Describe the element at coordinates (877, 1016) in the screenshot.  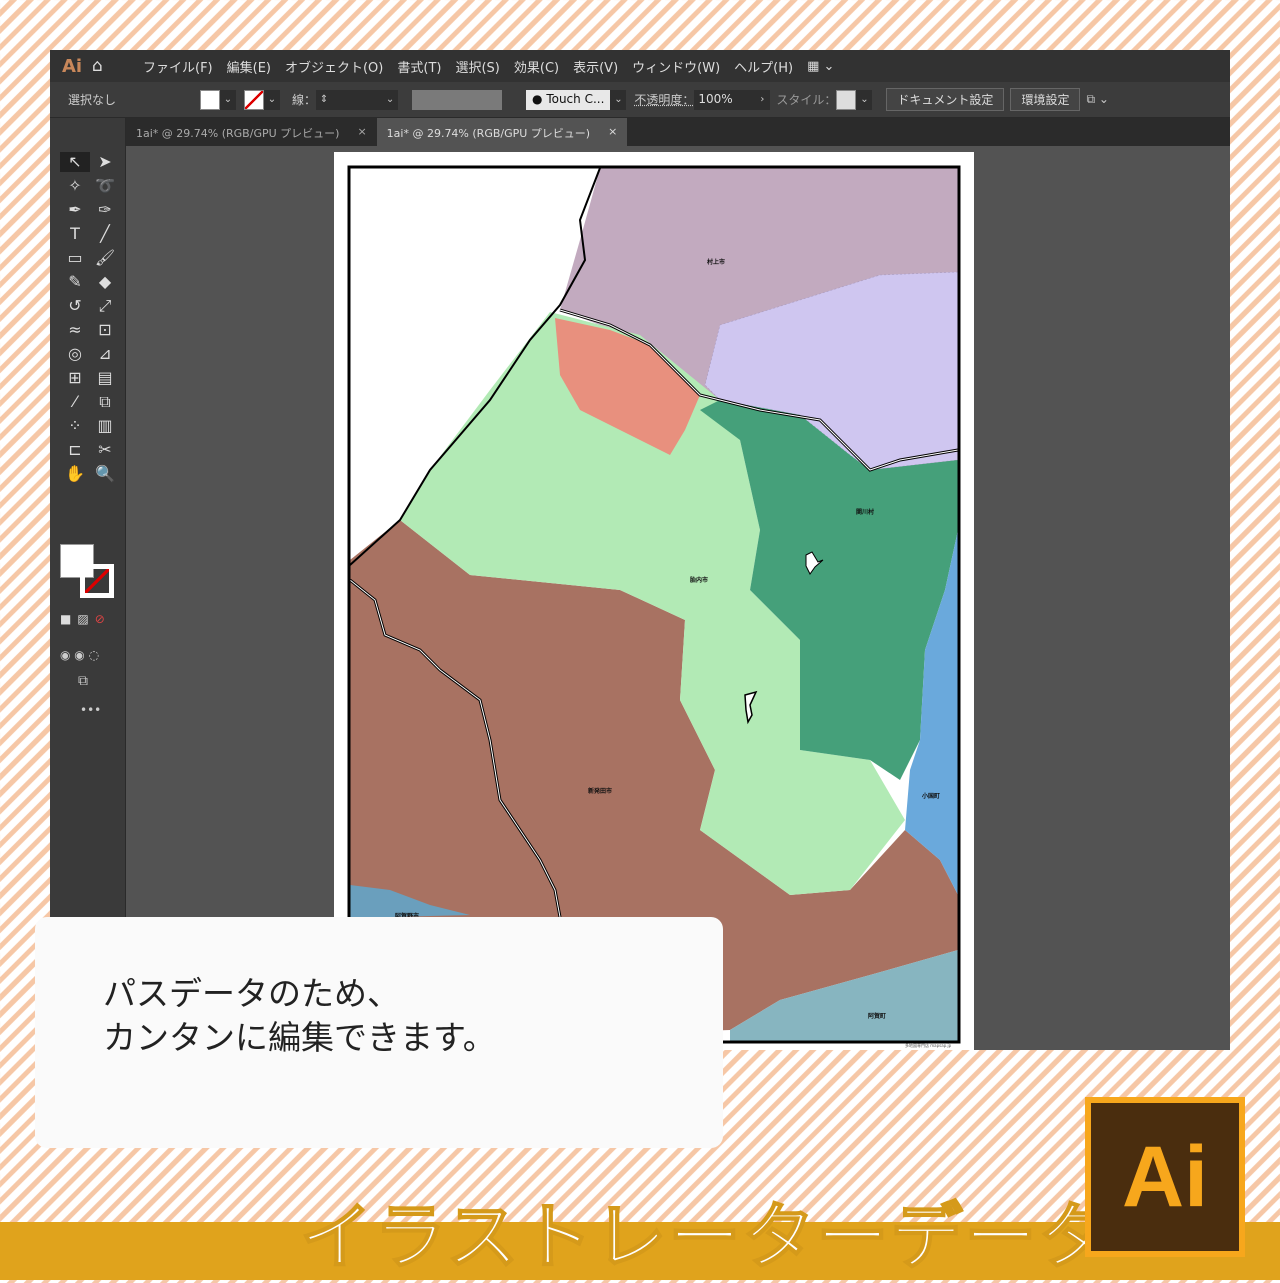
I see `label-aga: 阿賀町` at that location.